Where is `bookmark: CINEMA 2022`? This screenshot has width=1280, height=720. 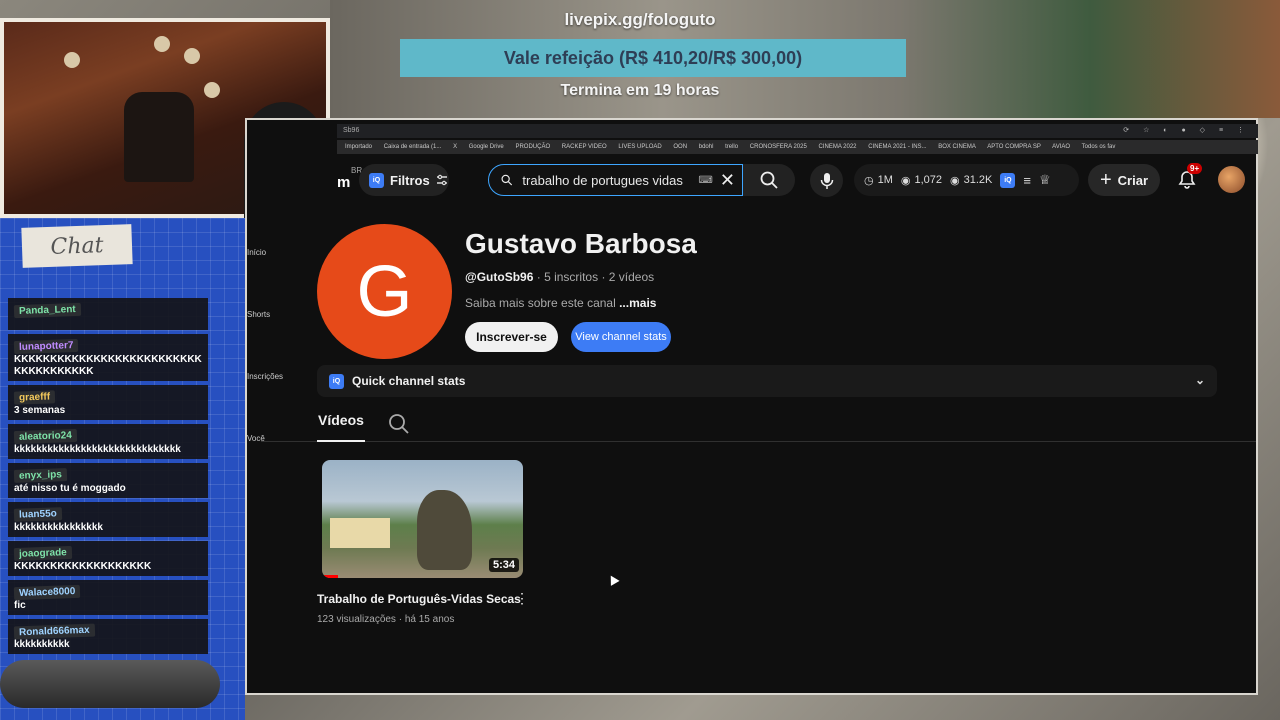
bookmark: CINEMA 2022 is located at coordinates (837, 147).